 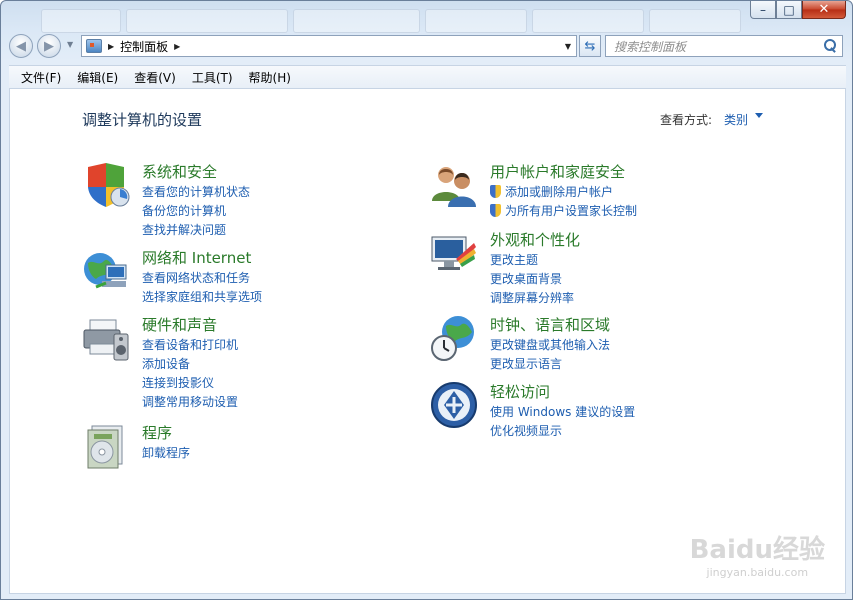 I want to click on menu-file: 文件(F), so click(x=41, y=77).